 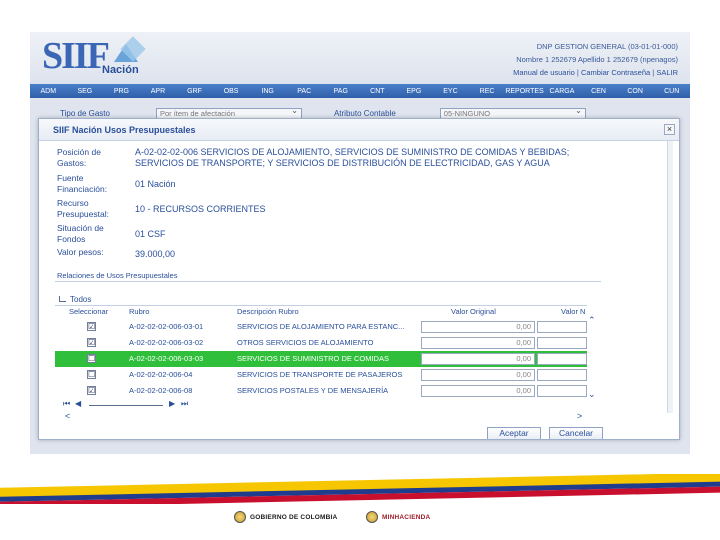 What do you see at coordinates (359, 130) in the screenshot?
I see `dialog-title-bar: SIIF Nación Usos Presupuestales ×` at bounding box center [359, 130].